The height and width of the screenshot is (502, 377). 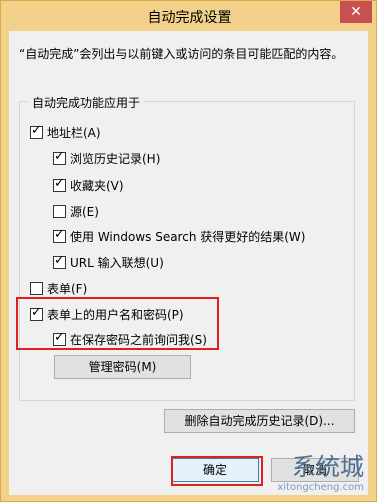 What do you see at coordinates (122, 367) in the screenshot?
I see `manage-passwords-button: 管理密码(M)` at bounding box center [122, 367].